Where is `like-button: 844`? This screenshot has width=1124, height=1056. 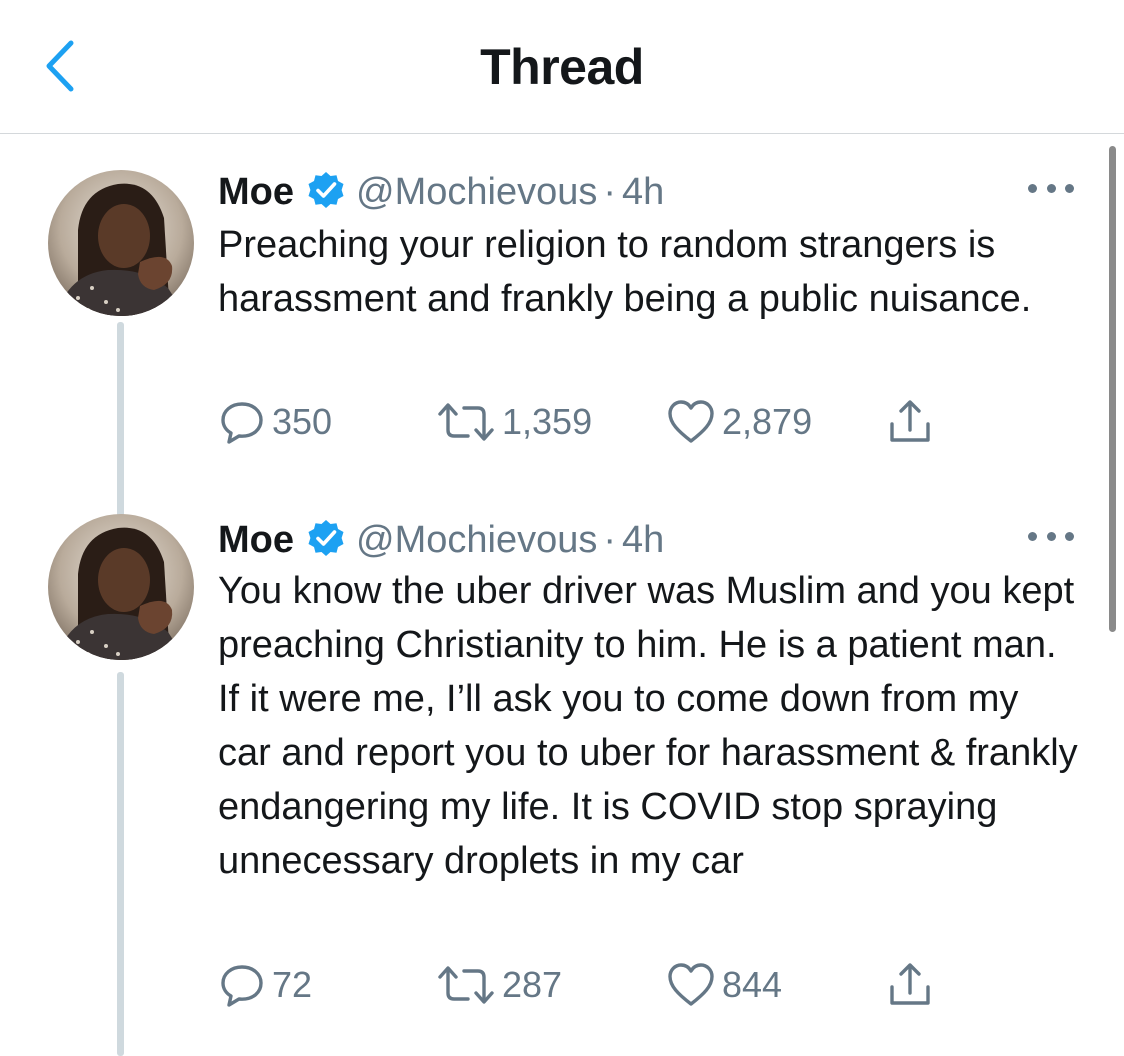 like-button: 844 is located at coordinates (724, 985).